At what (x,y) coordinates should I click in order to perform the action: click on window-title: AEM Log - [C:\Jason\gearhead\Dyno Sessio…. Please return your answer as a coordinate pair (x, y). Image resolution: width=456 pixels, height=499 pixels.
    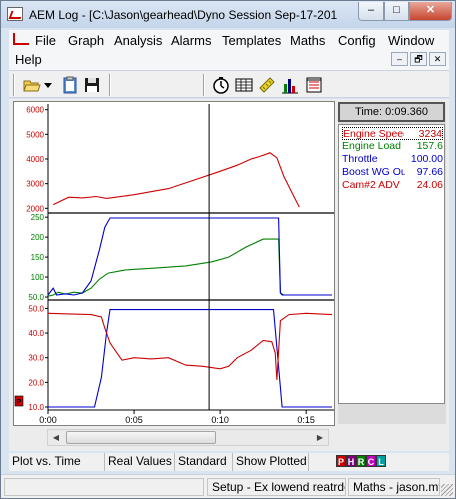
    Looking at the image, I should click on (183, 15).